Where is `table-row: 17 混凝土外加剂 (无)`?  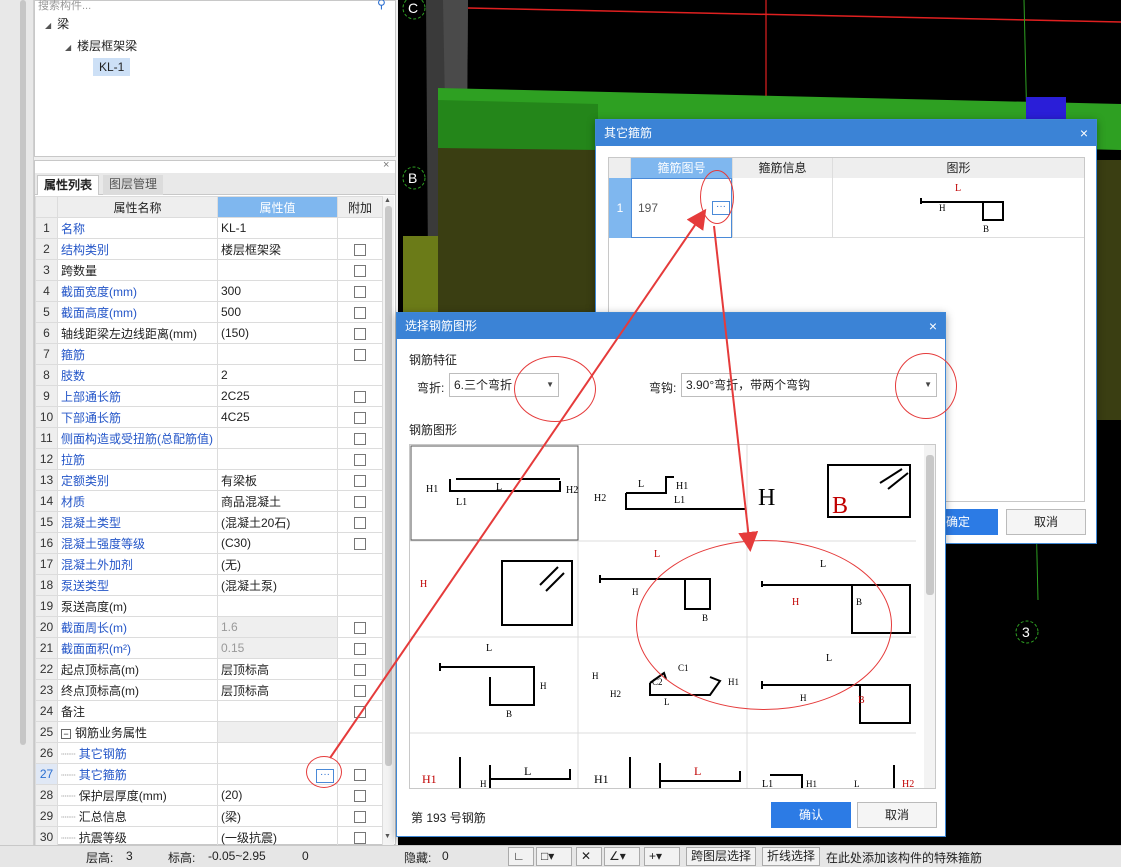
table-row: 17 混凝土外加剂 (无) is located at coordinates (209, 564).